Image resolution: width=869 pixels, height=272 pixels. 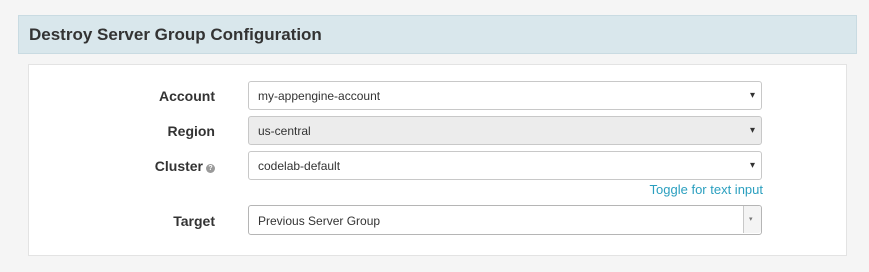 What do you see at coordinates (210, 168) in the screenshot?
I see `question-circle-icon: ?` at bounding box center [210, 168].